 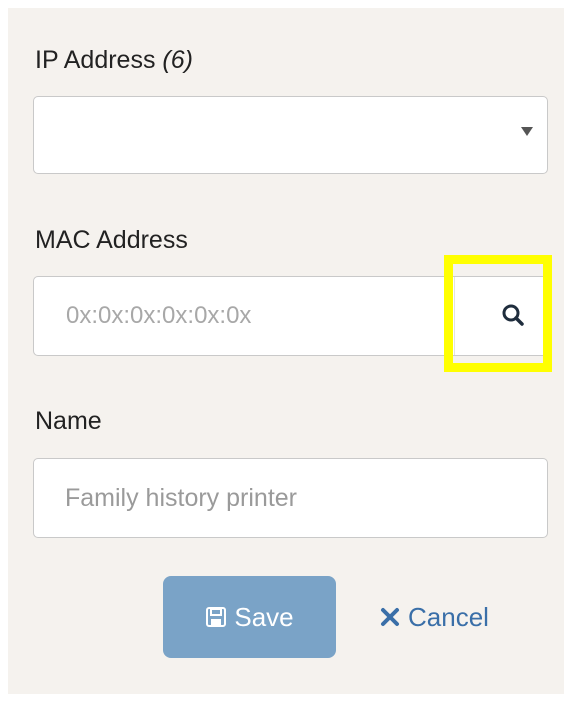 I want to click on name-label: Name, so click(x=68, y=421).